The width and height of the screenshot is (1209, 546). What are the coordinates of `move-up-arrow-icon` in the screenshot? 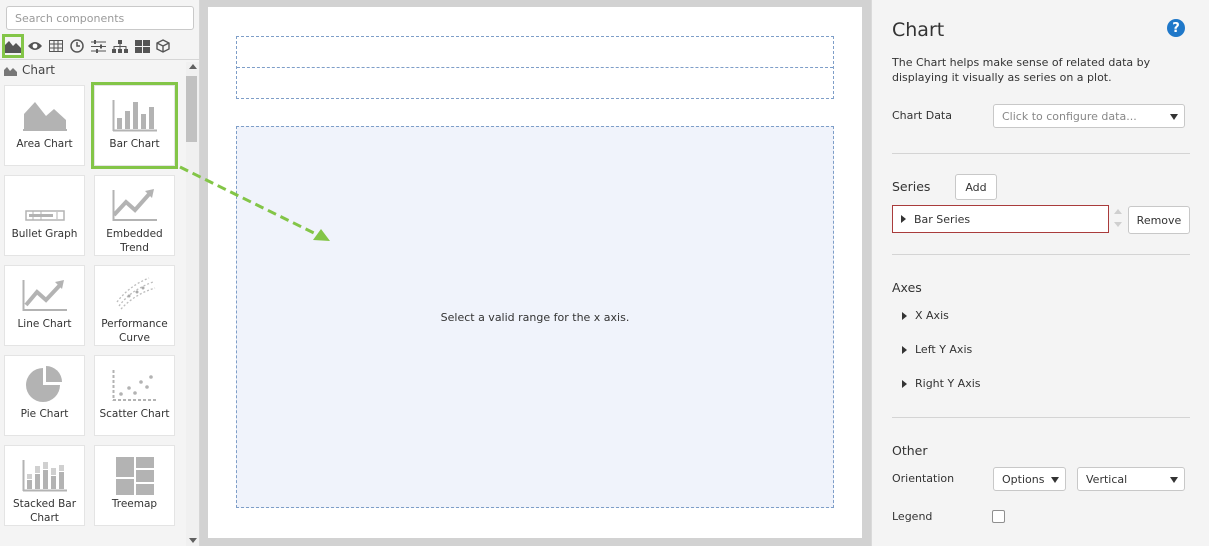 It's located at (1118, 211).